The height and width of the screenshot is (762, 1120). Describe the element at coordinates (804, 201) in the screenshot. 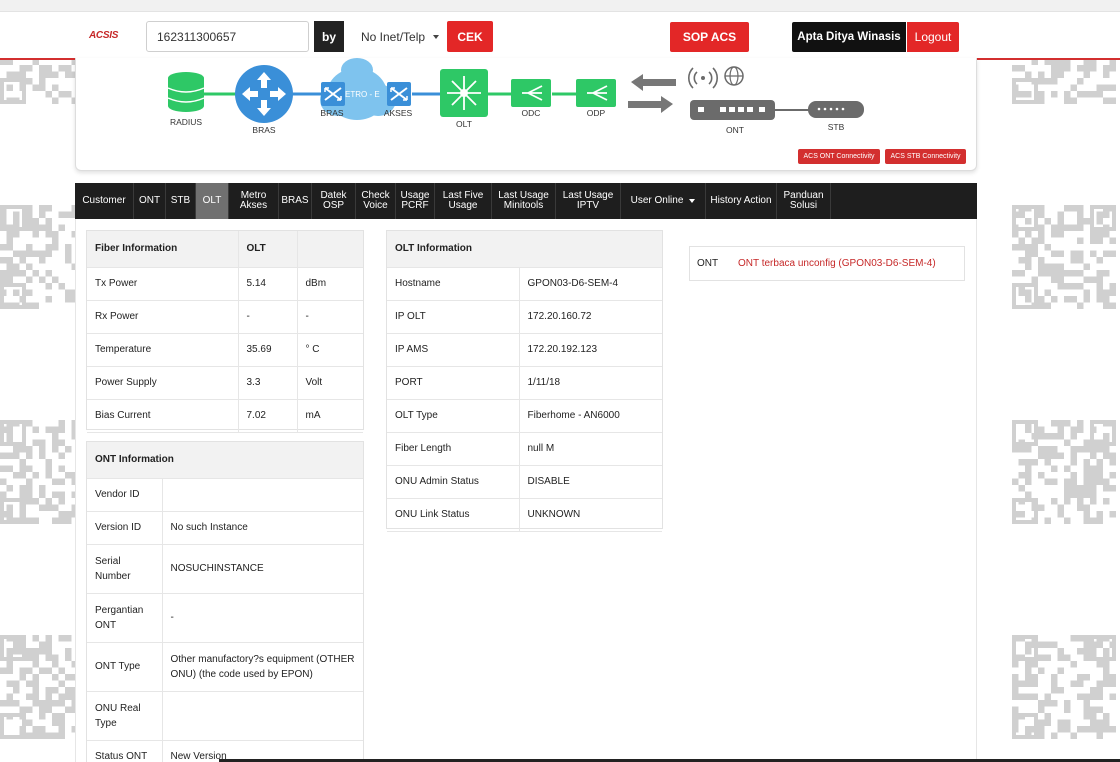

I see `tab-panduan-solusi: Panduan Solusi` at that location.